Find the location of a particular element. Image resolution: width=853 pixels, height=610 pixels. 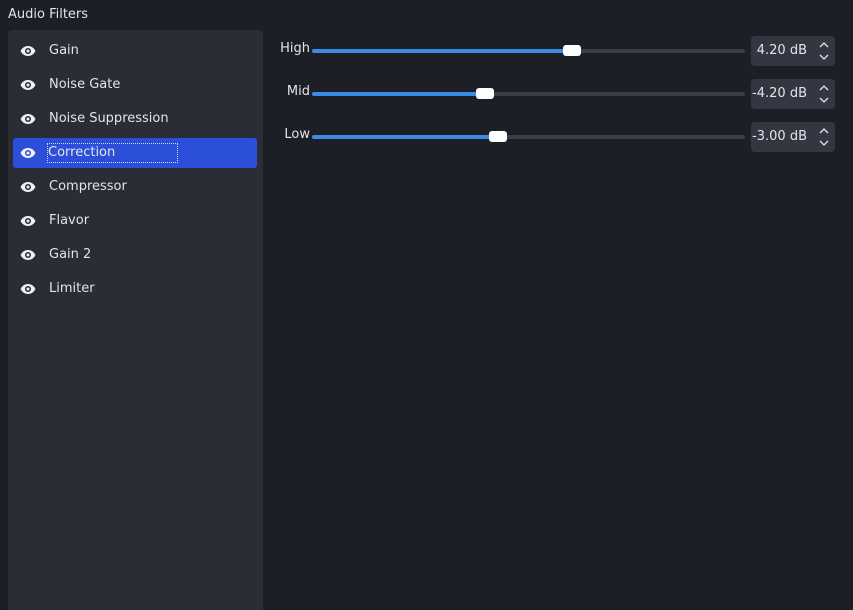

filter-item-flavor: Flavor is located at coordinates (135, 221).